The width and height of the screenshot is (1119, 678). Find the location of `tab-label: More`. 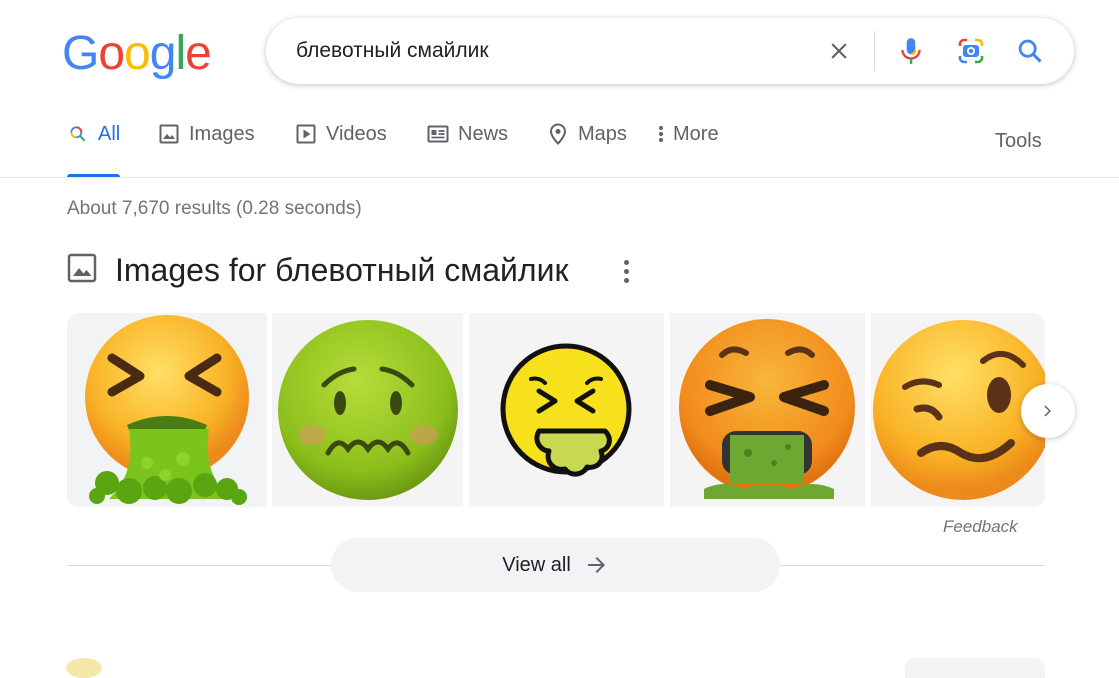

tab-label: More is located at coordinates (696, 134).